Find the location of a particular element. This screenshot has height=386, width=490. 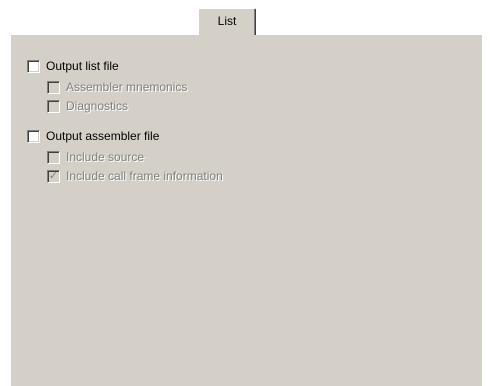

assembler-mnemonics-checkbox is located at coordinates (53, 87).